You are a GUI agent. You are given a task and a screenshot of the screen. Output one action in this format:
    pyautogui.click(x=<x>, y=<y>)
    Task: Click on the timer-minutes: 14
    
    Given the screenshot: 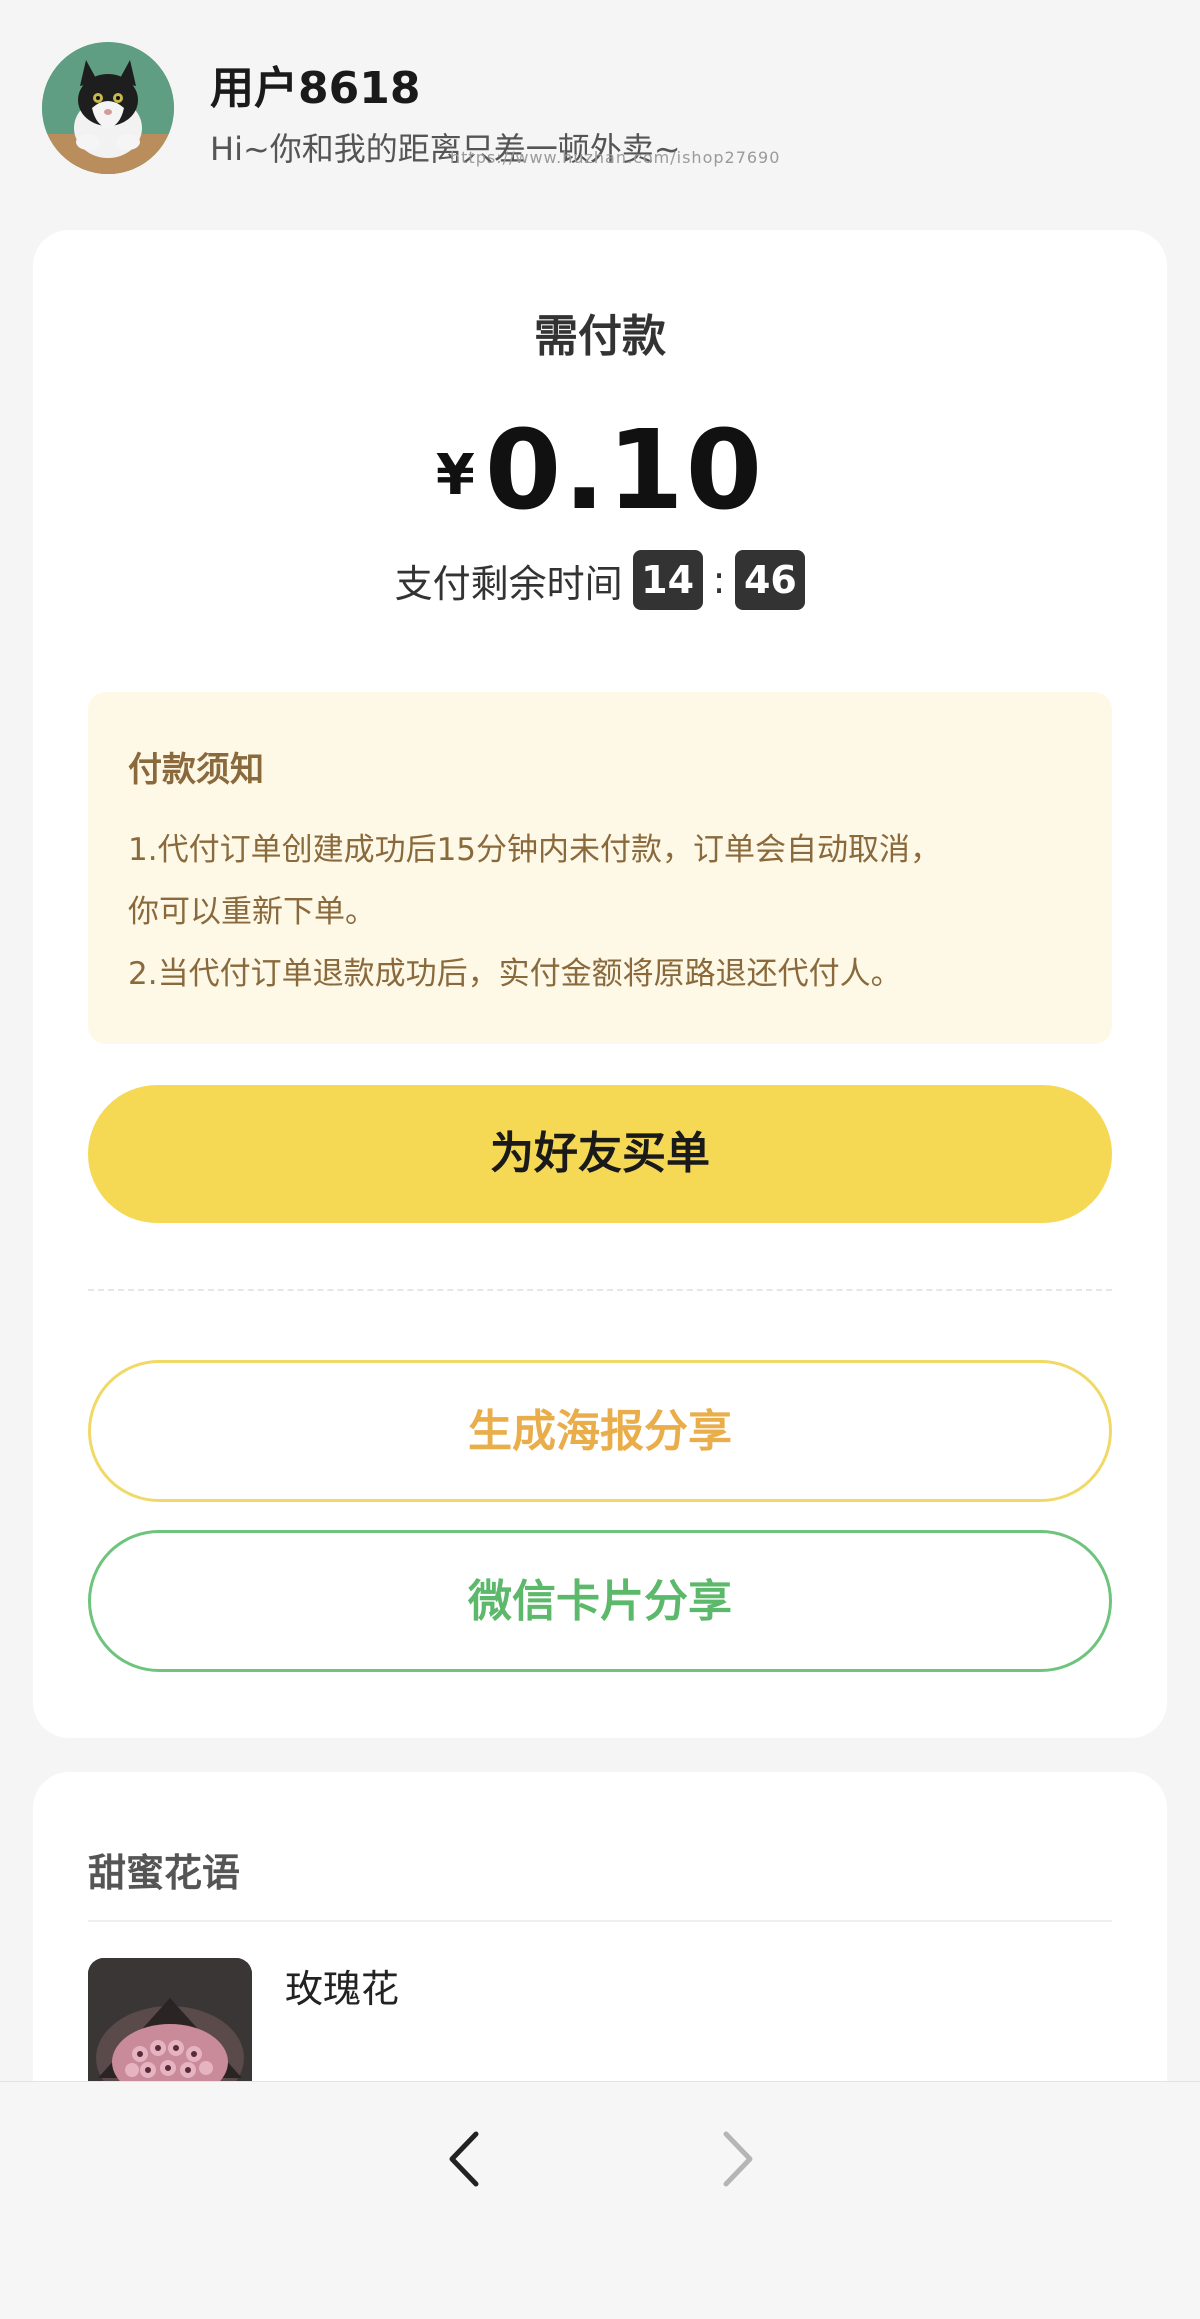 What is the action you would take?
    pyautogui.click(x=667, y=580)
    